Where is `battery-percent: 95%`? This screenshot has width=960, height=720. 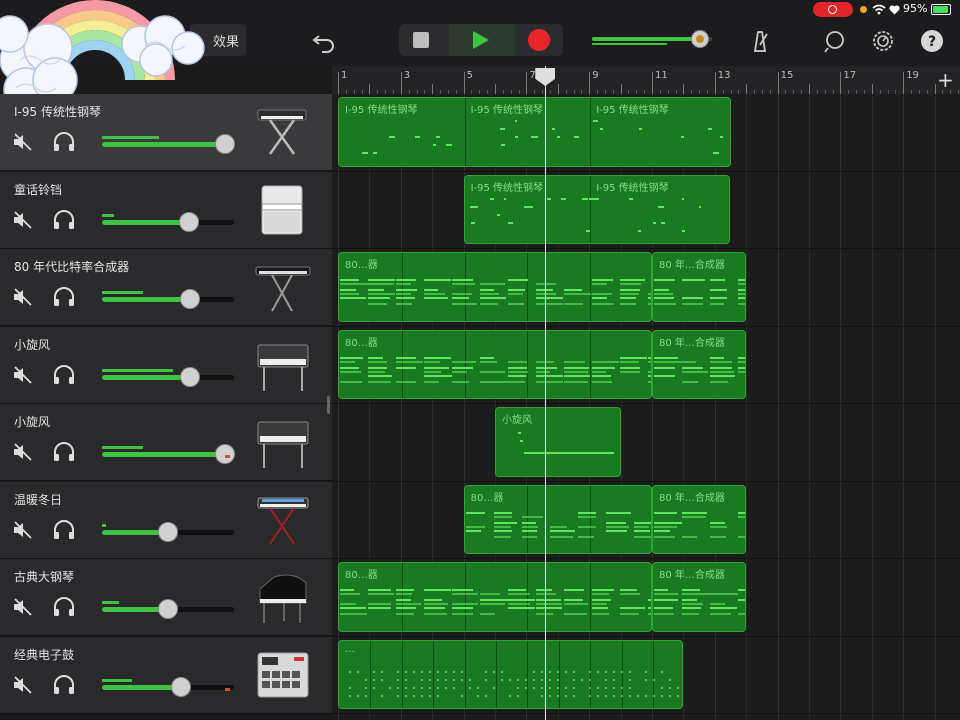
battery-percent: 95% is located at coordinates (915, 8).